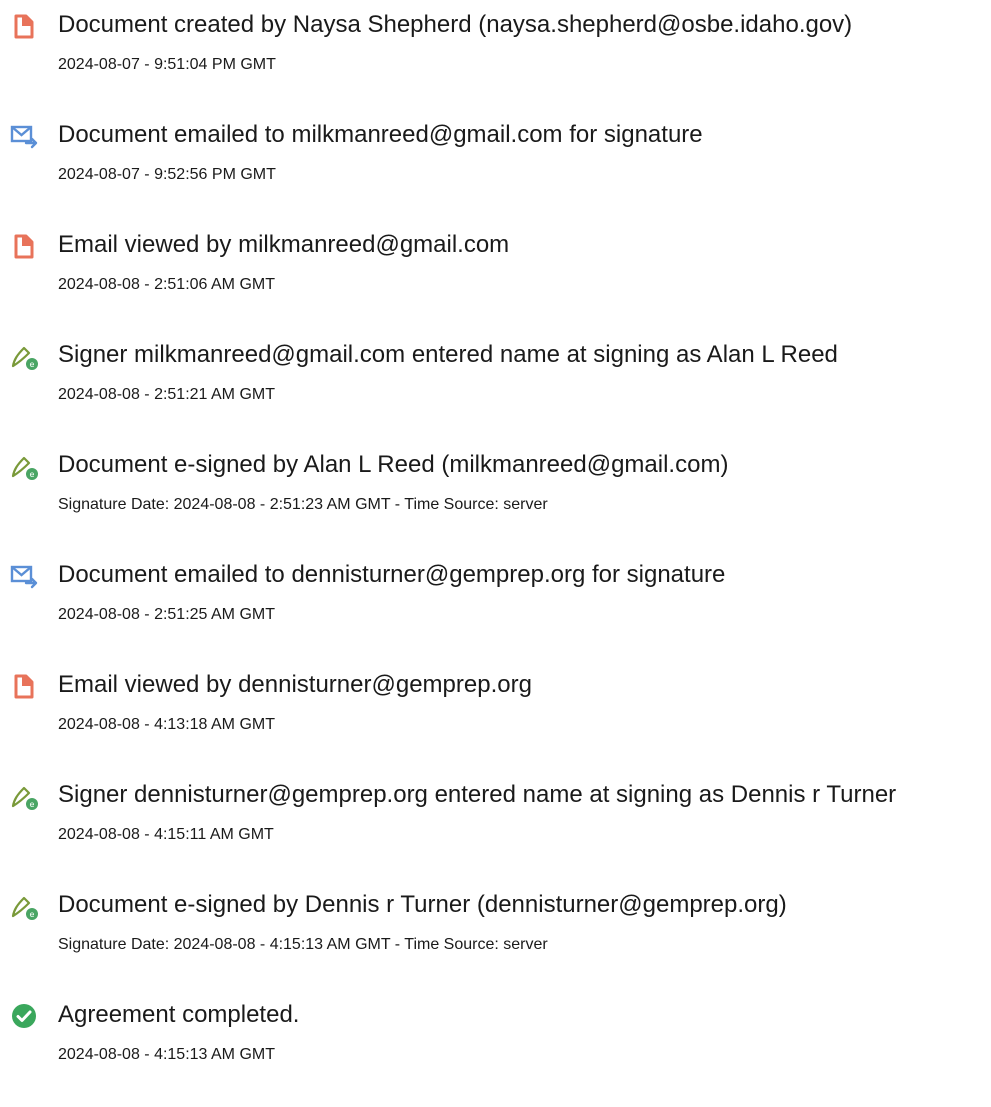 The image size is (991, 1107). I want to click on checkmark-circle-icon, so click(24, 1016).